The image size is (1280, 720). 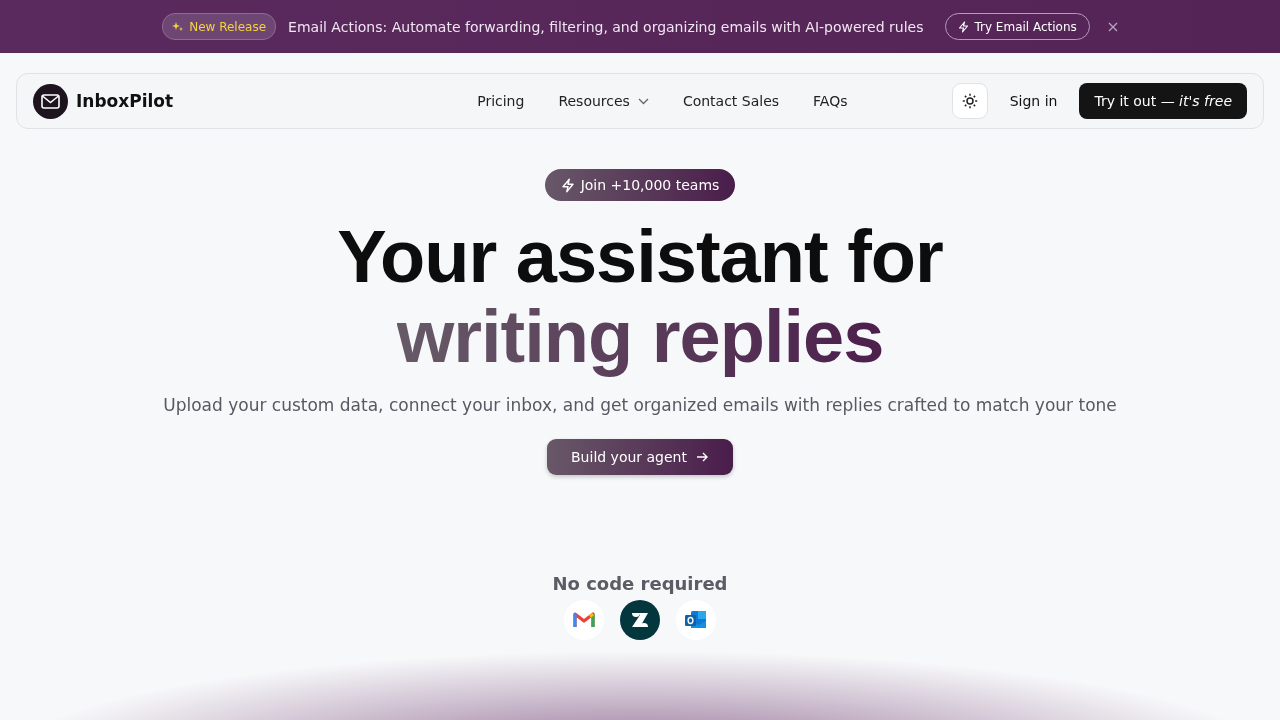 I want to click on badge-label: New Release, so click(x=228, y=26).